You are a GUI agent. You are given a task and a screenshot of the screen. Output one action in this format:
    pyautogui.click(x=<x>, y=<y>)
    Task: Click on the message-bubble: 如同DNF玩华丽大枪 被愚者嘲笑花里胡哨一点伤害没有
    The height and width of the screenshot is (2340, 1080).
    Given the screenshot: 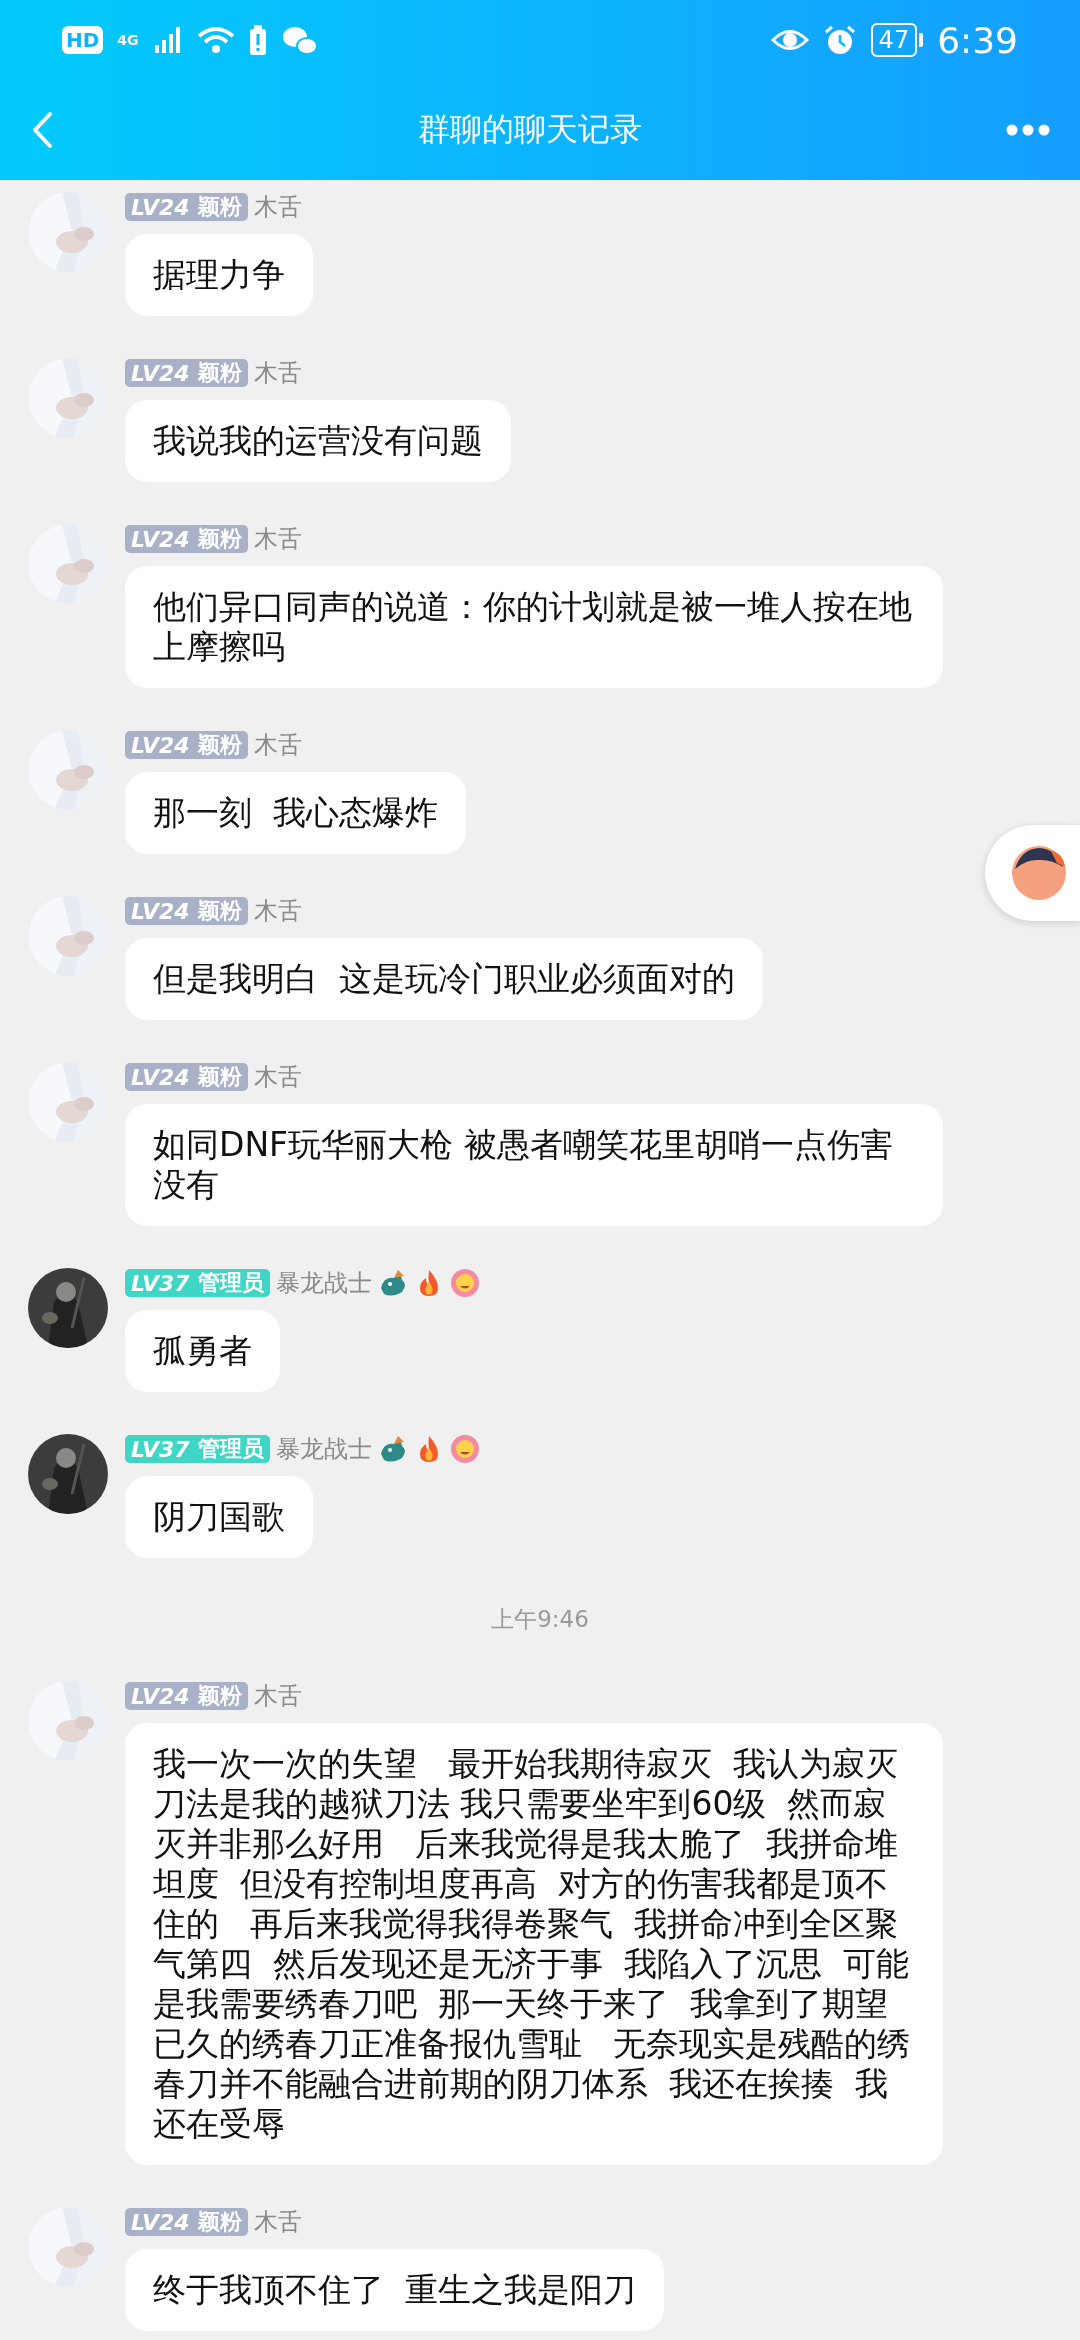 What is the action you would take?
    pyautogui.click(x=534, y=1165)
    